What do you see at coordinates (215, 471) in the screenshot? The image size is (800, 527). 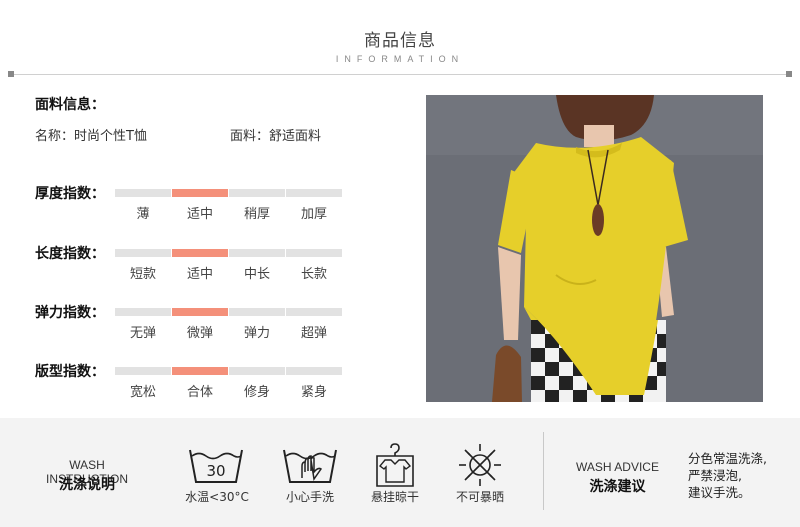 I see `wash-temp-text: 30` at bounding box center [215, 471].